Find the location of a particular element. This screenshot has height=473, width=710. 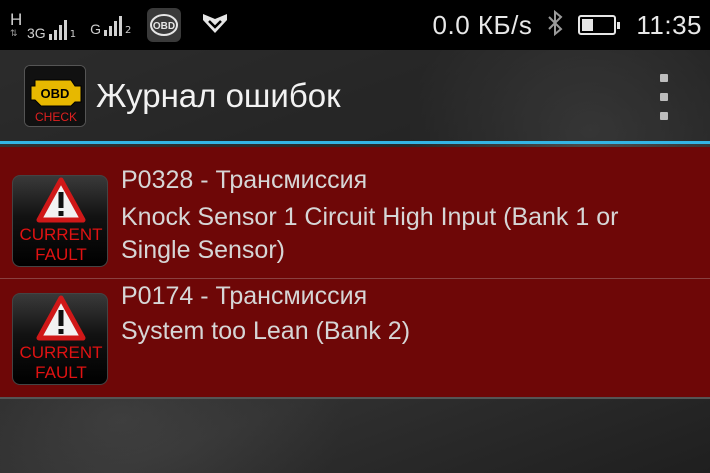

bluetooth-icon is located at coordinates (555, 24).